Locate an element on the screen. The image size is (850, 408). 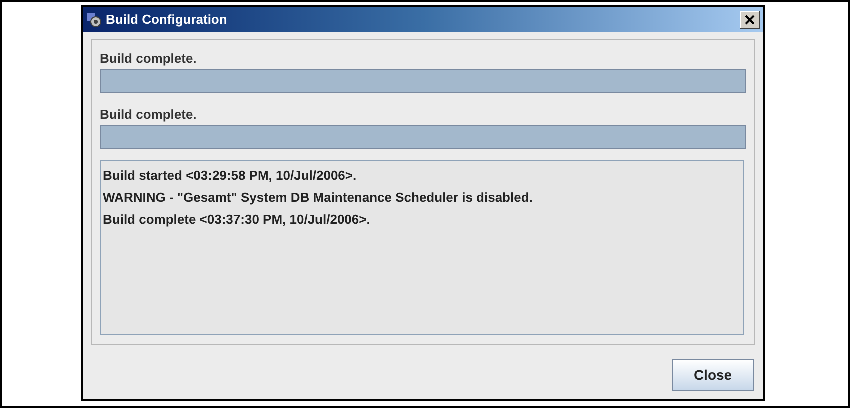
window-title: Build Configuration is located at coordinates (167, 19).